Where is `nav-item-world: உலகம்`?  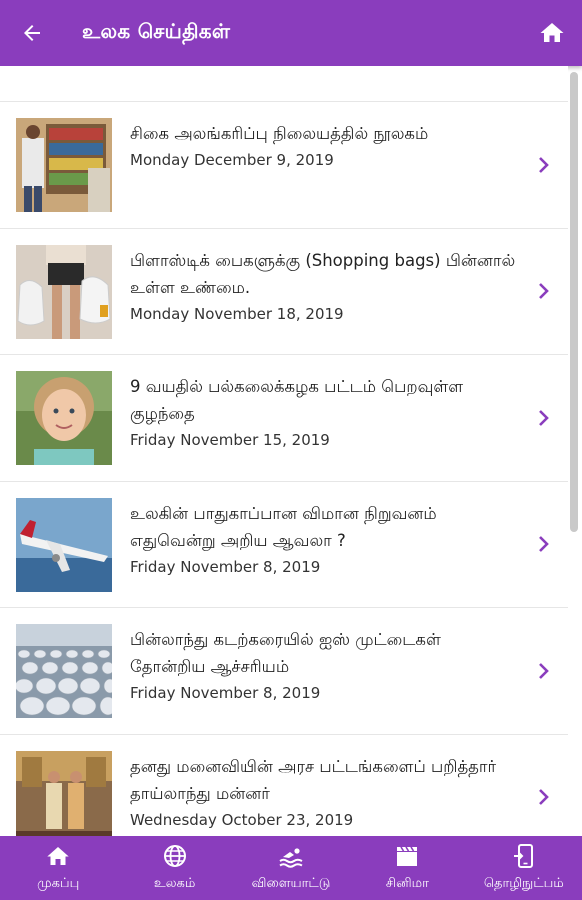
nav-item-world: உலகம் is located at coordinates (174, 868).